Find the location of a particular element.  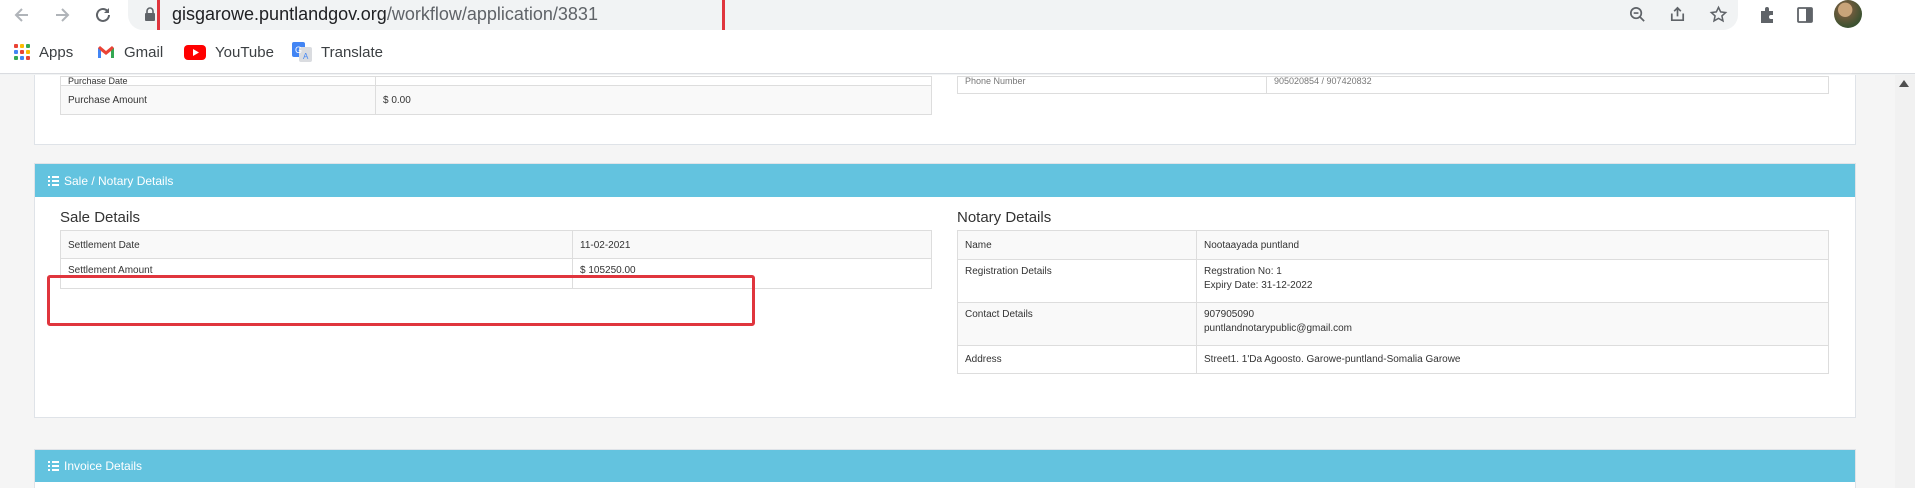

share-button is located at coordinates (1677, 14).